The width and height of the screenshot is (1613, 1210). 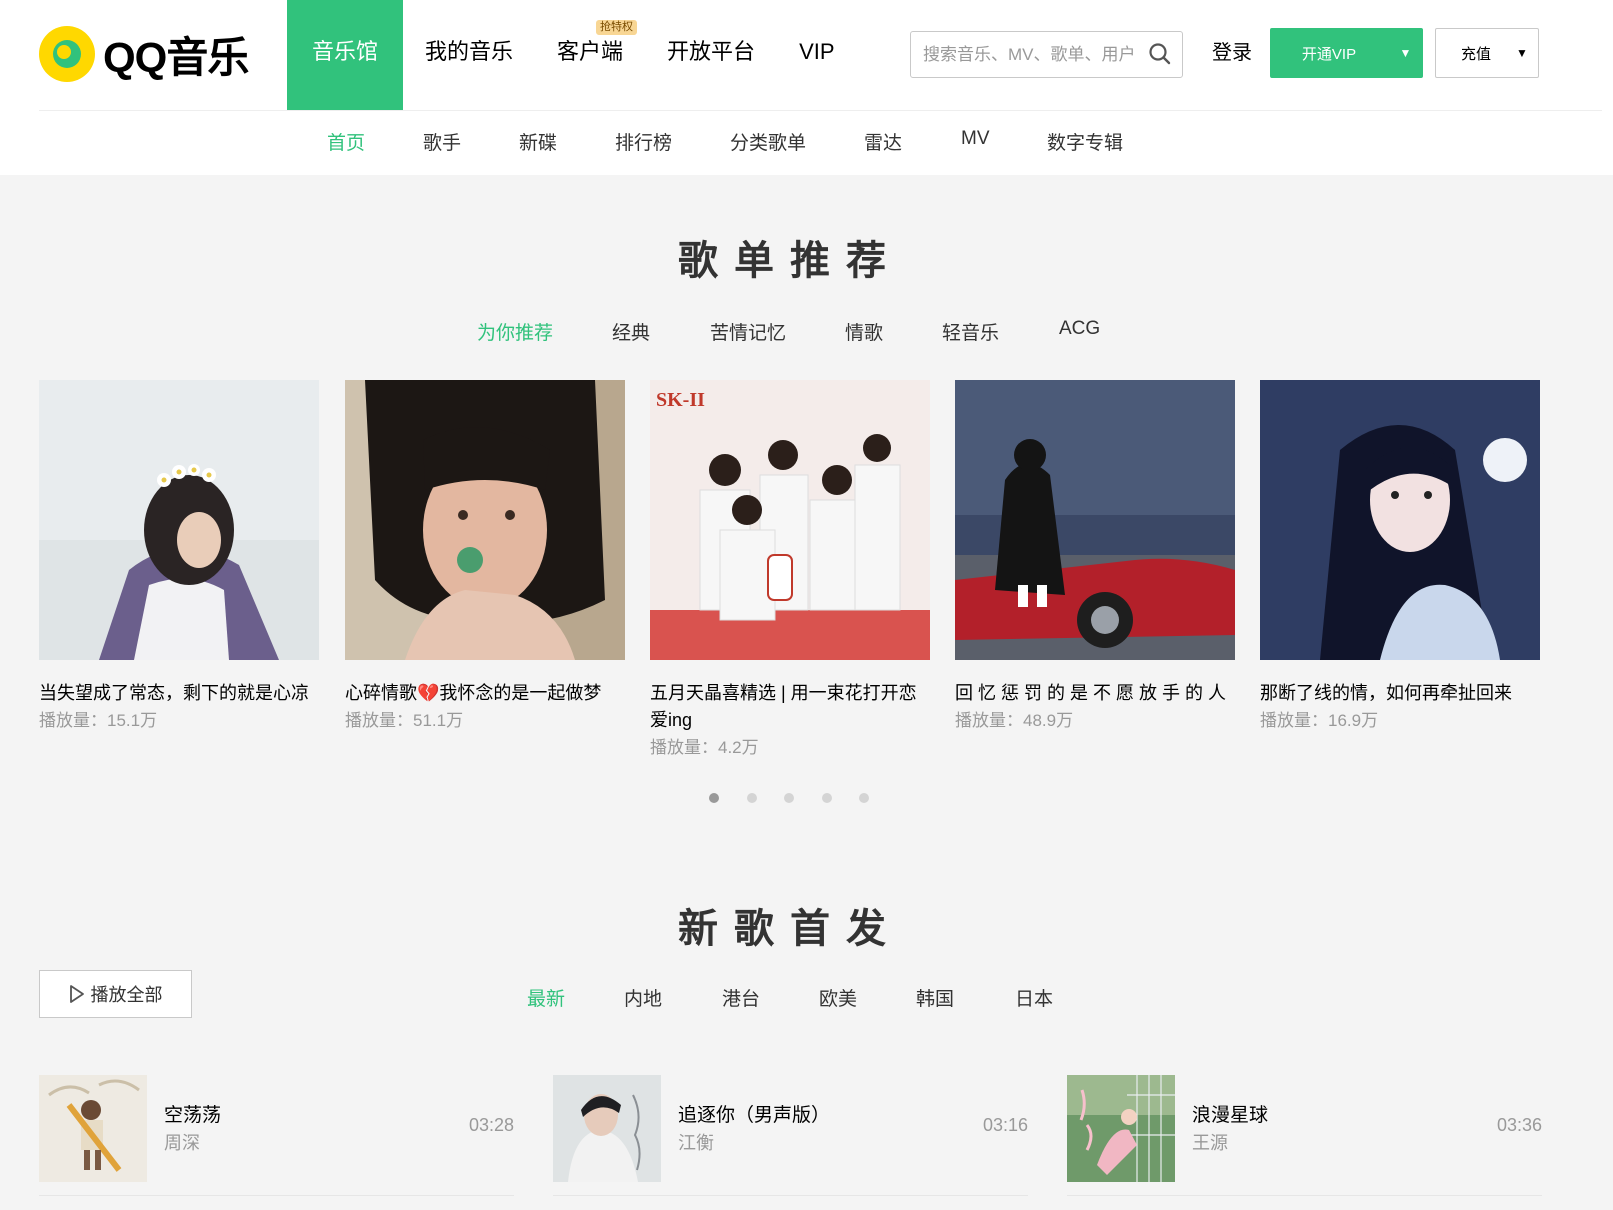 I want to click on playlist-card: 当失望成了常态，剩下的就是心凉 播放量：15.1万, so click(x=179, y=557).